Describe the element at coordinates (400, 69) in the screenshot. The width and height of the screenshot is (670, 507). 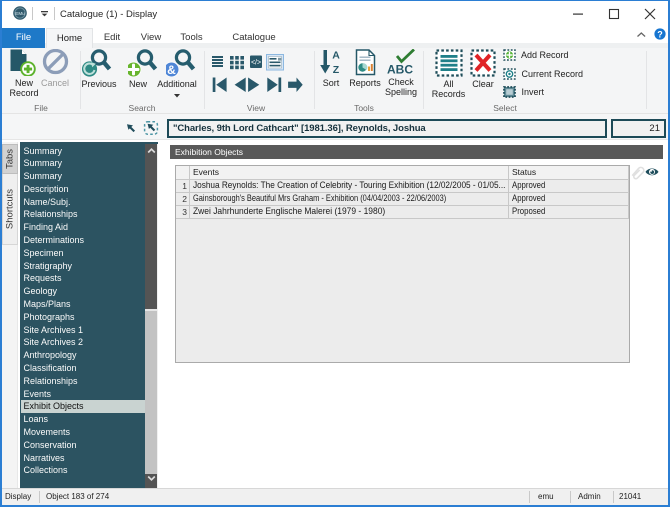
I see `svg-text: ABC` at that location.